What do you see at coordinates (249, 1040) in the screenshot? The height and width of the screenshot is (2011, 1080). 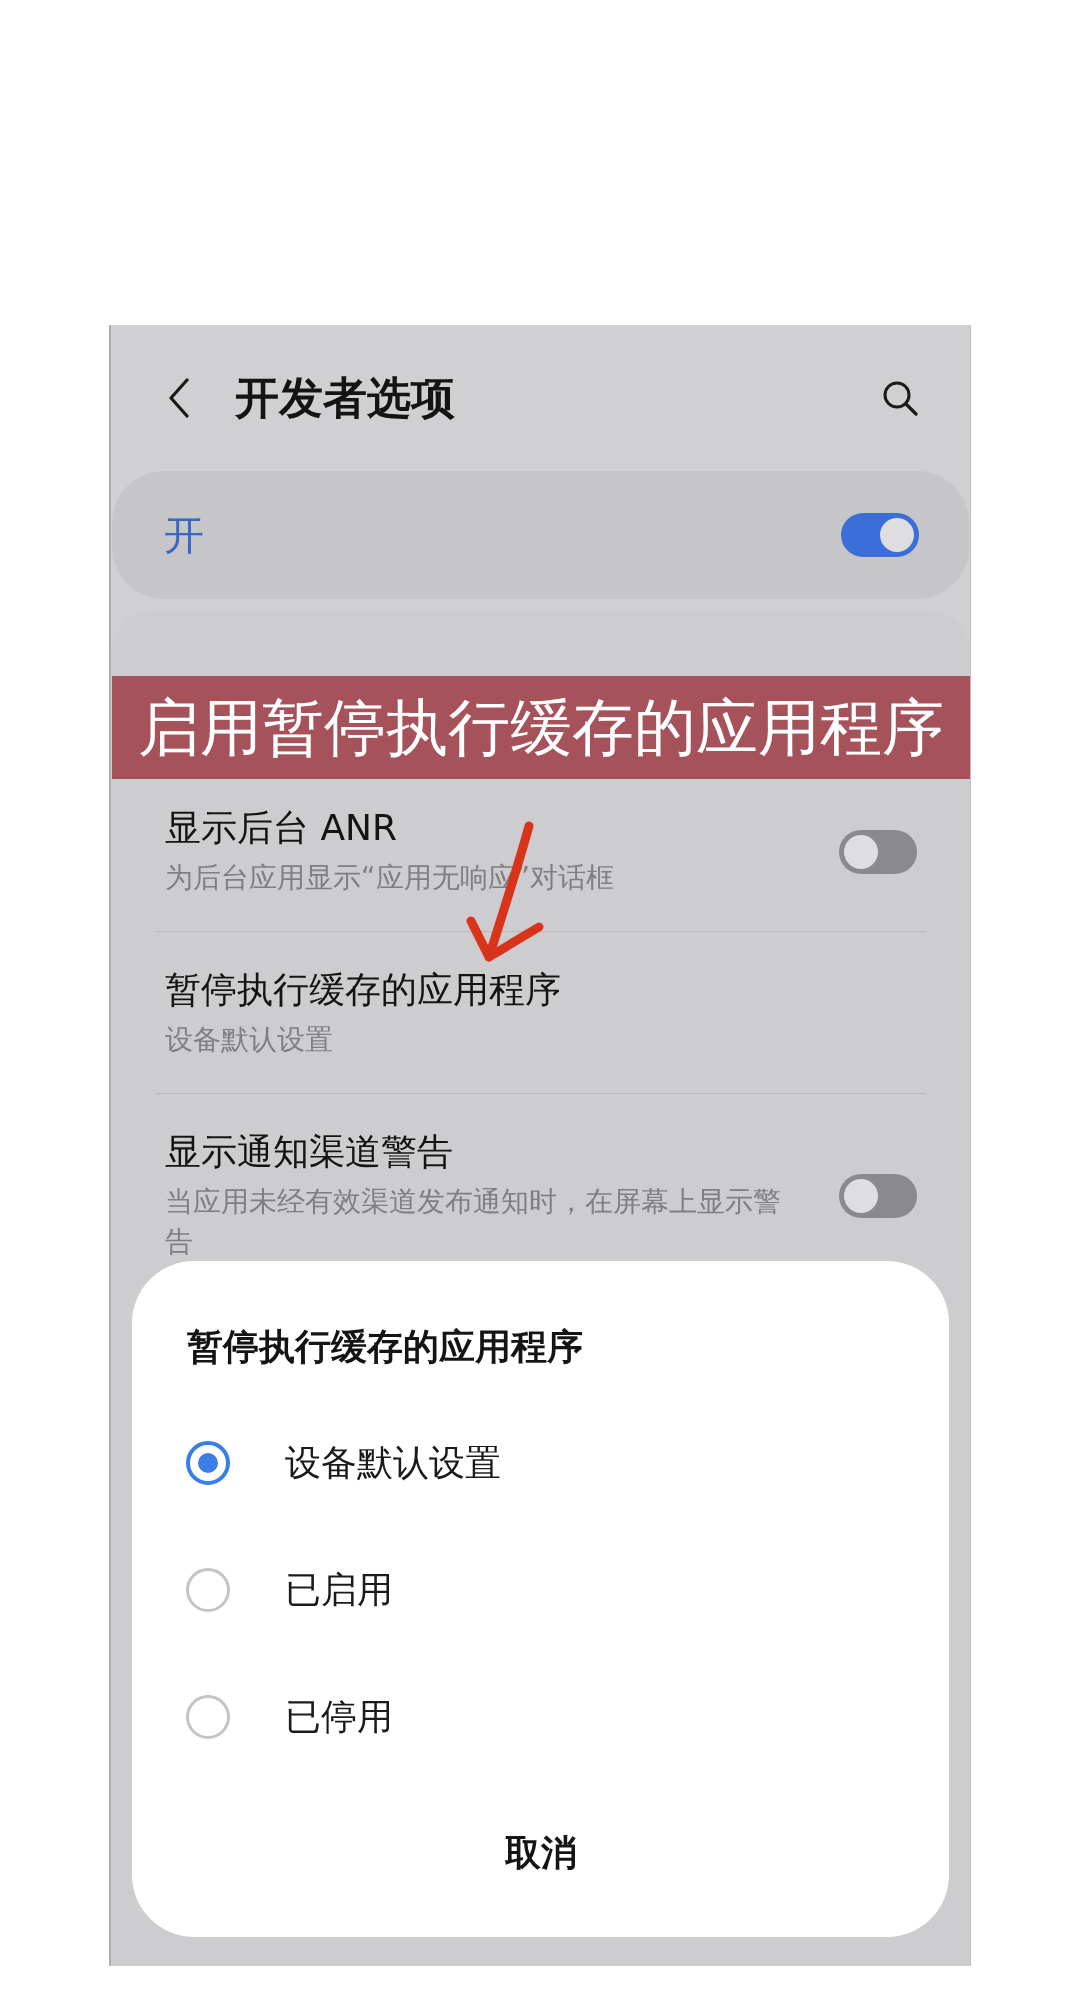 I see `setting-subtitle: 设备默认设置` at bounding box center [249, 1040].